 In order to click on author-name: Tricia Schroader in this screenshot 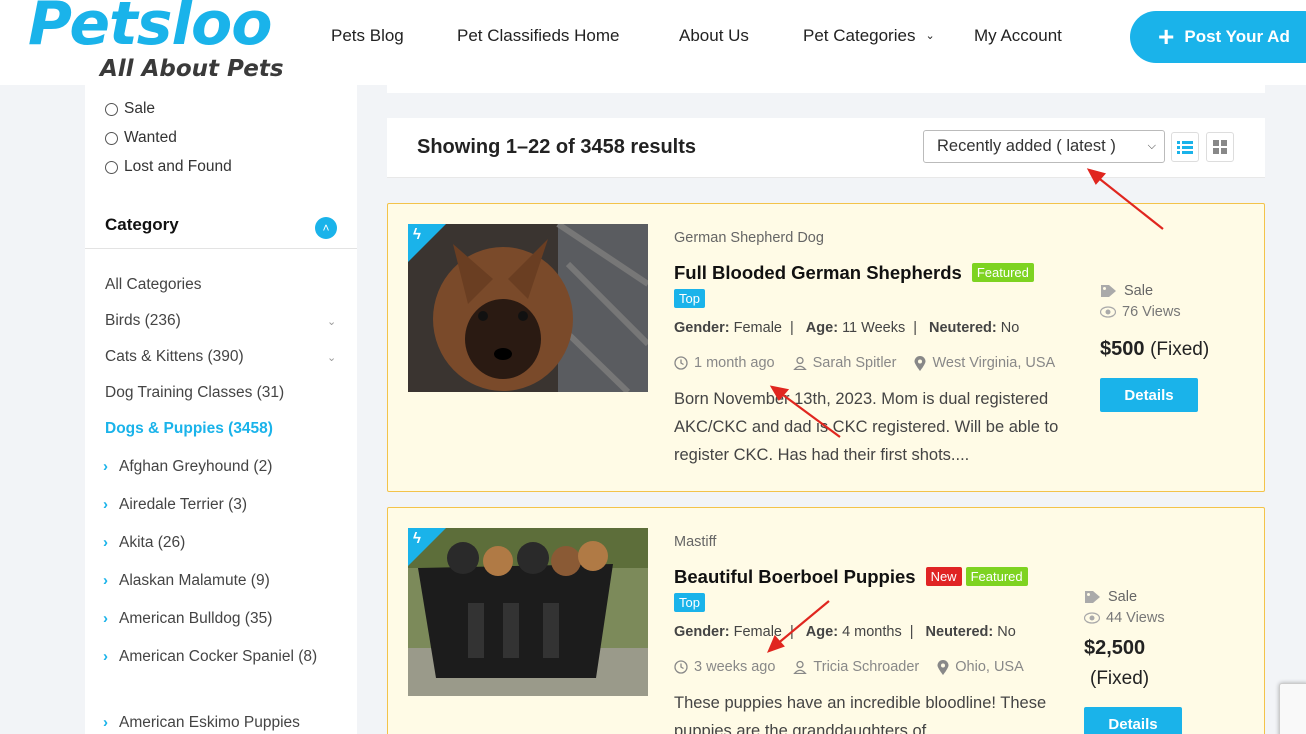, I will do `click(866, 667)`.